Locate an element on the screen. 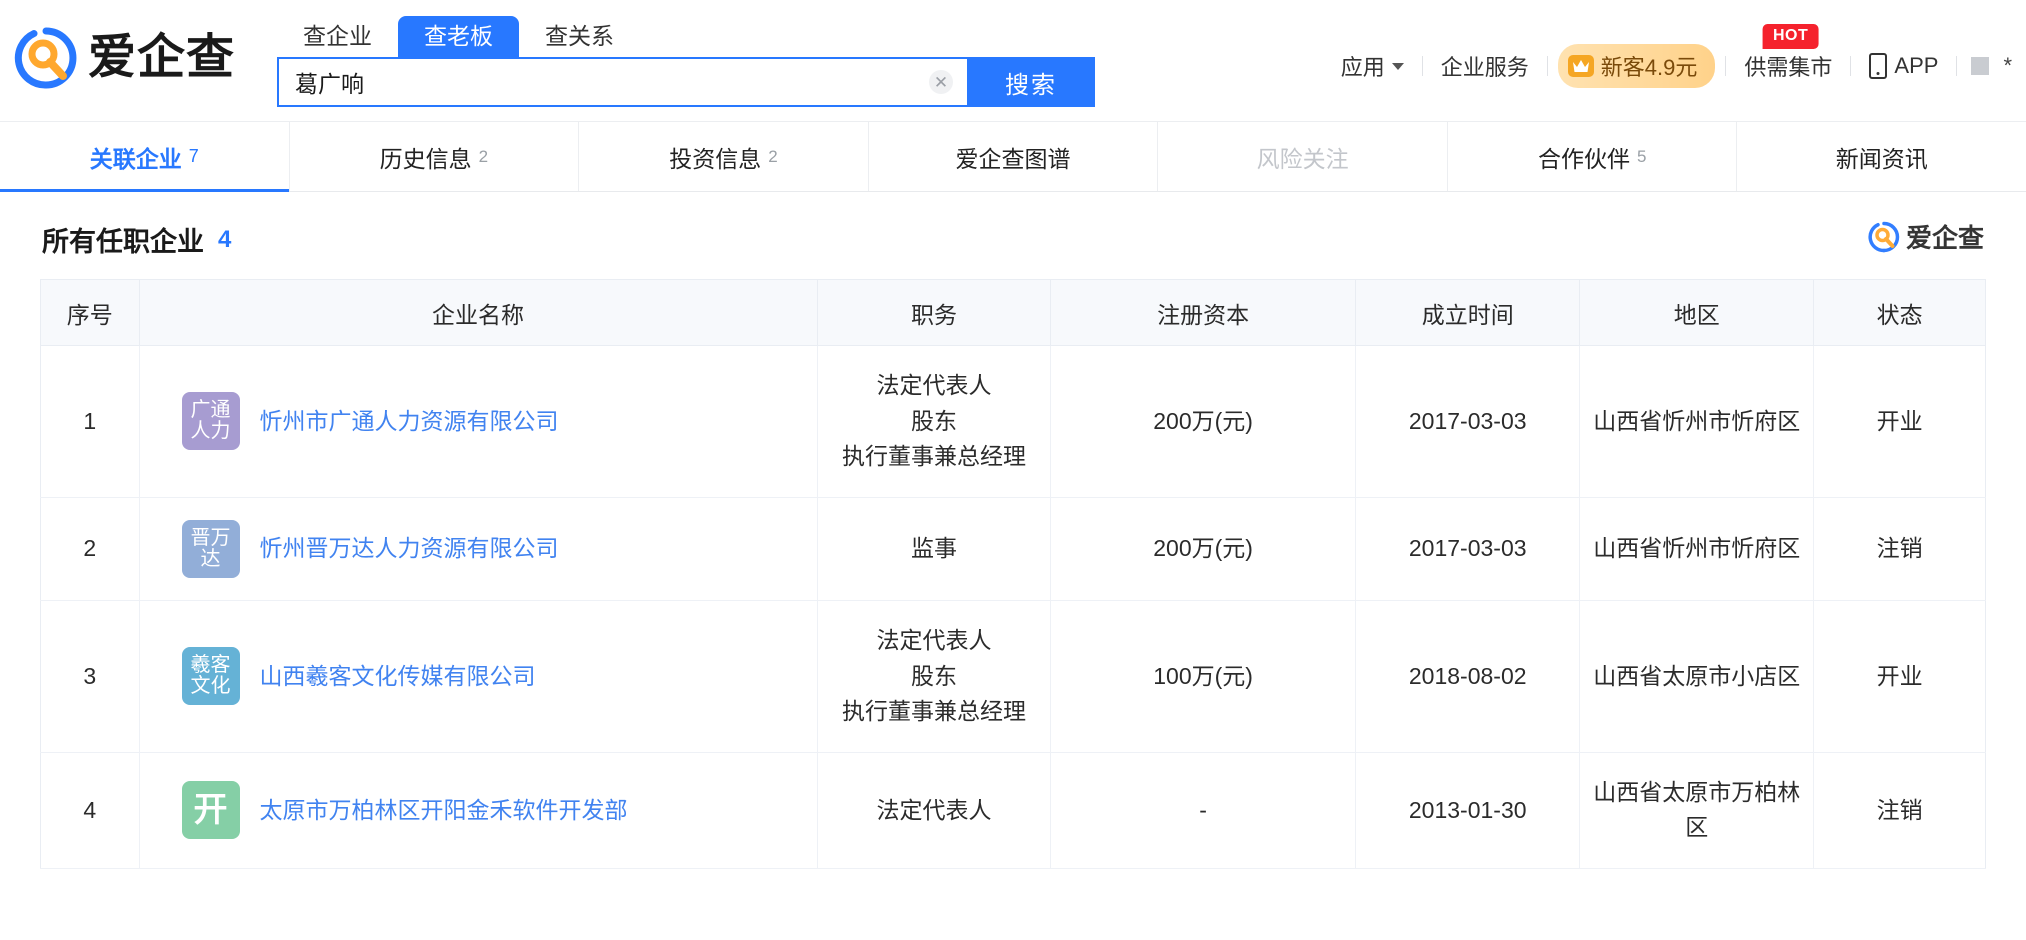  cell-role: 监事 is located at coordinates (934, 549).